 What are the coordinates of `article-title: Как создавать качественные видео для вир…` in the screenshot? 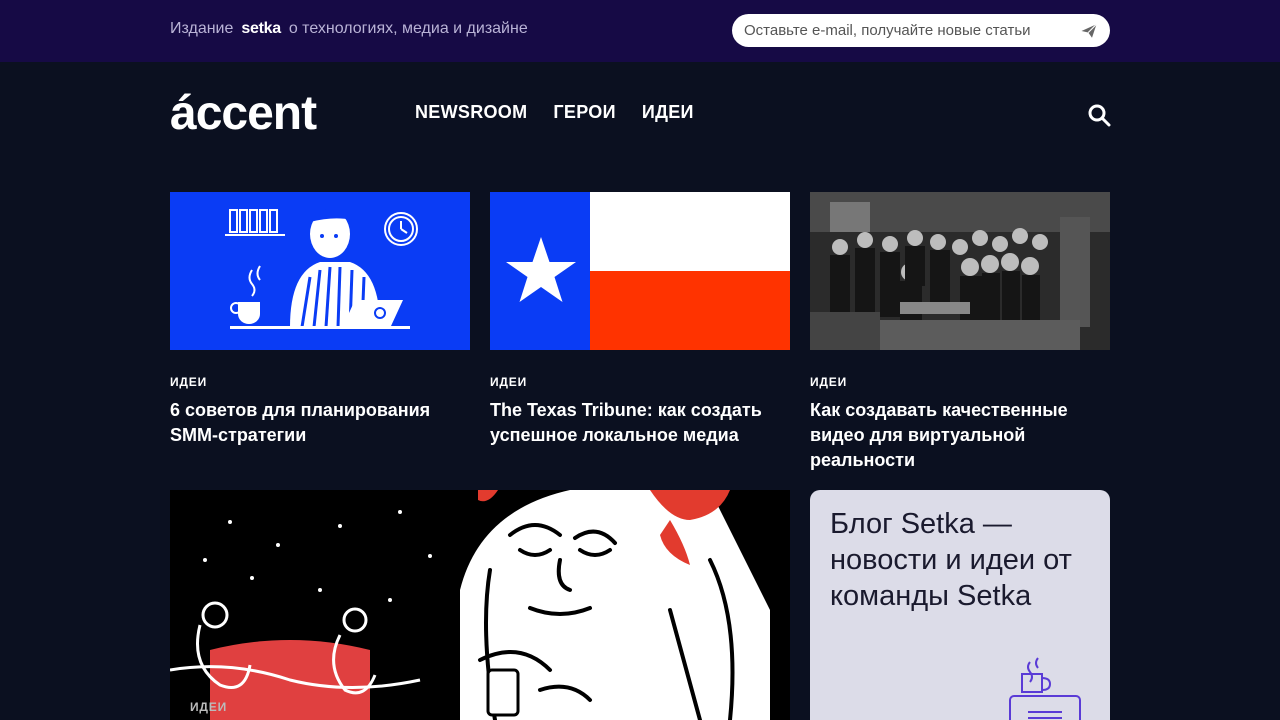 It's located at (960, 435).